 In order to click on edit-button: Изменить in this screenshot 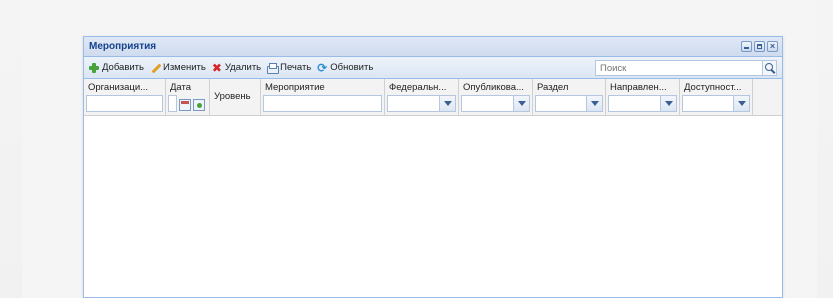, I will do `click(177, 68)`.